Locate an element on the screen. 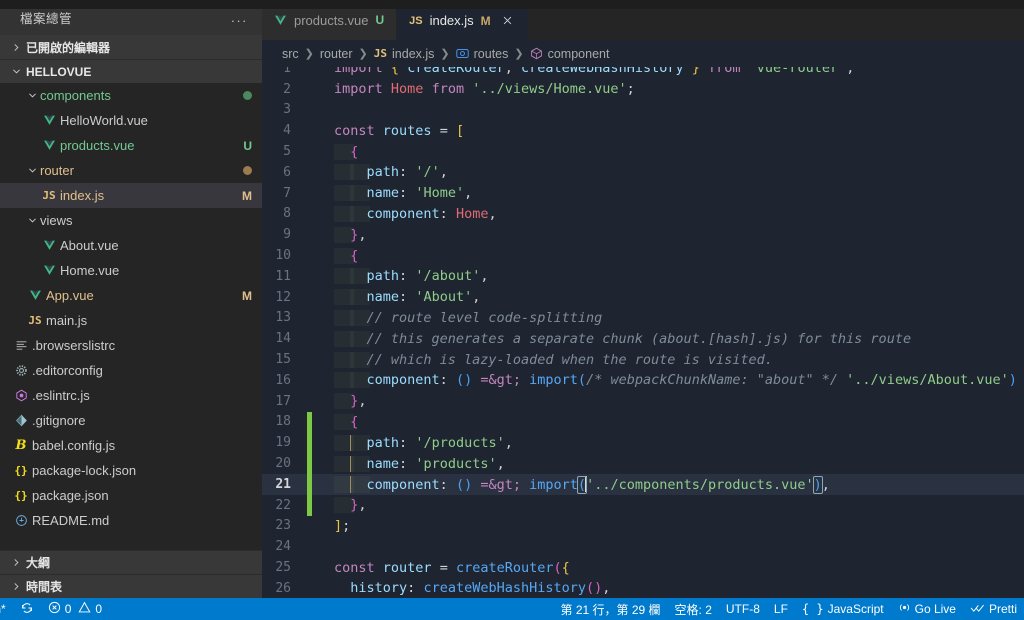  code-line: 12 name: 'About', is located at coordinates (643, 297).